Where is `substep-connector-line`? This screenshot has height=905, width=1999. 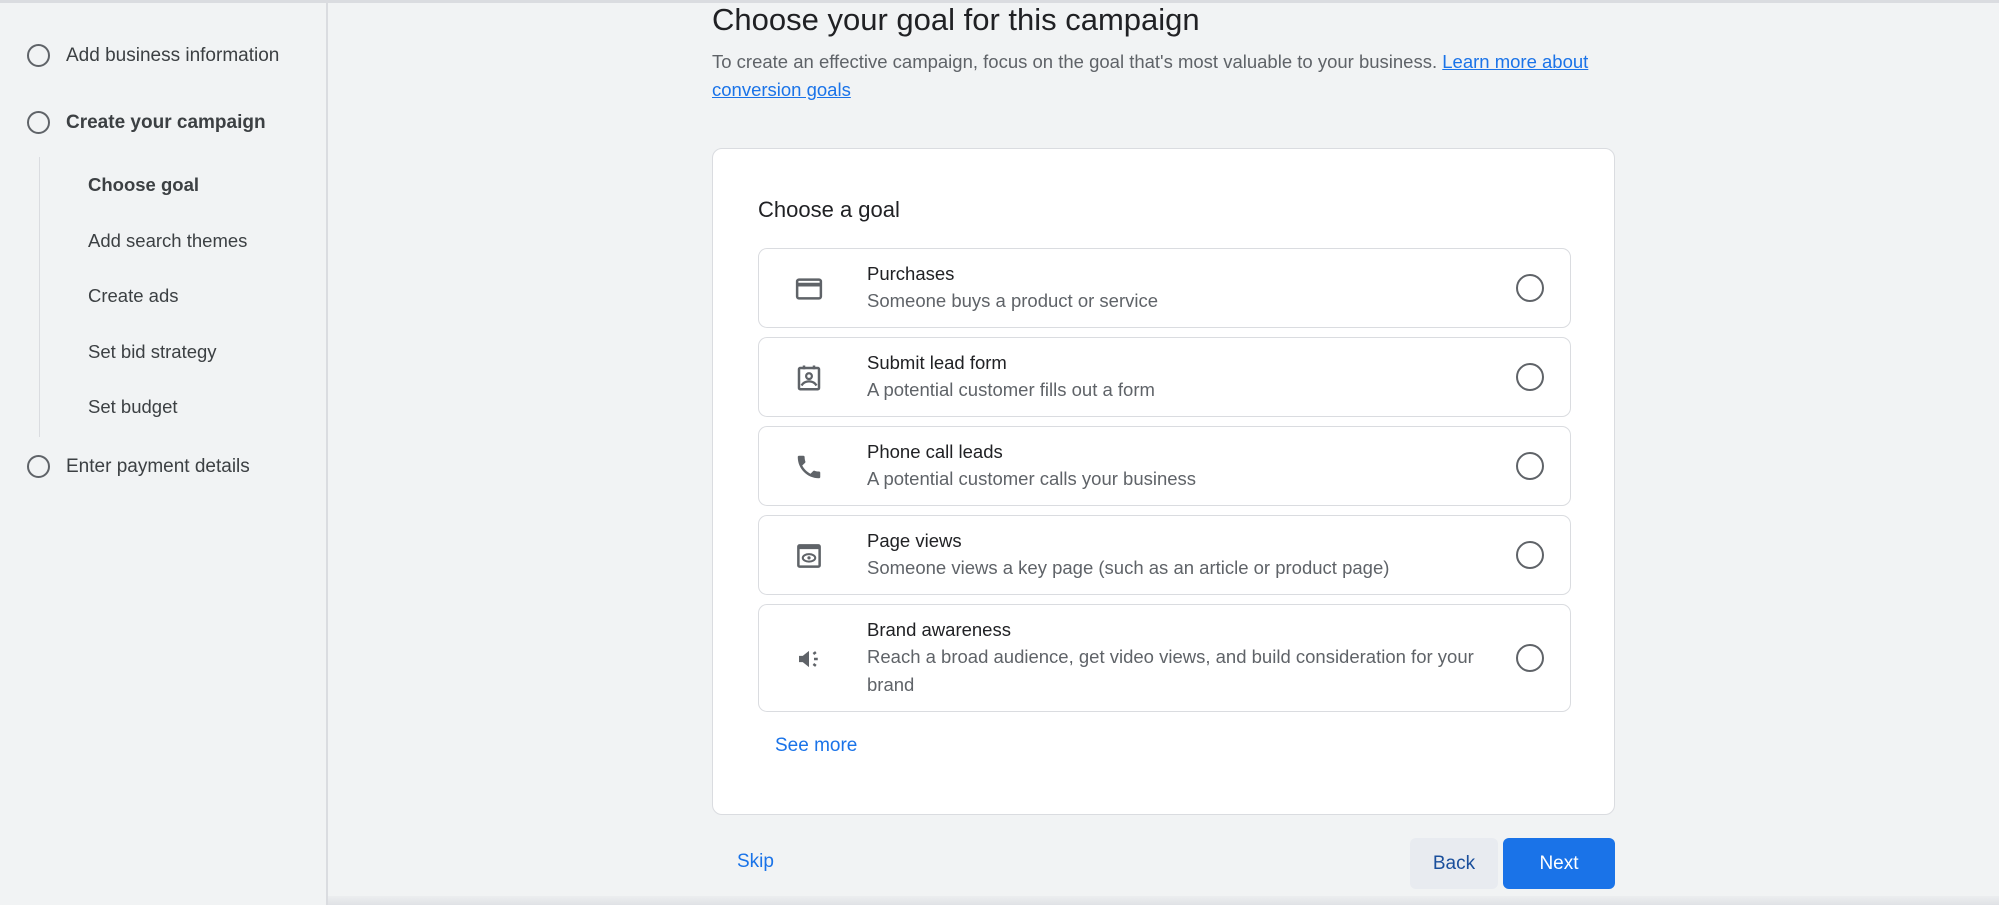
substep-connector-line is located at coordinates (39, 297).